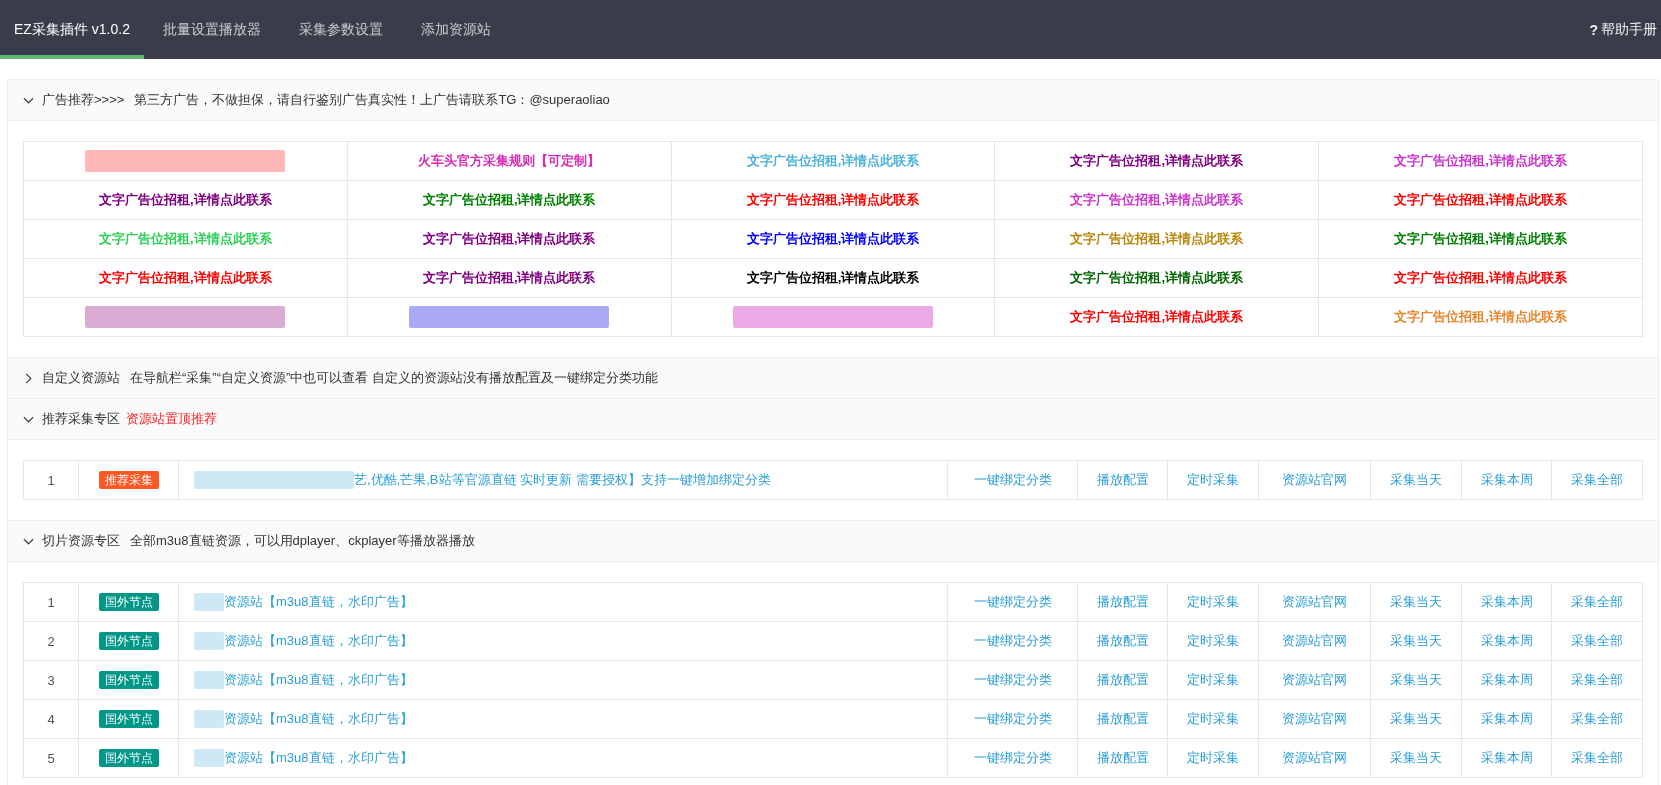 The width and height of the screenshot is (1661, 785). I want to click on section-title: 广告推荐>>>>, so click(83, 100).